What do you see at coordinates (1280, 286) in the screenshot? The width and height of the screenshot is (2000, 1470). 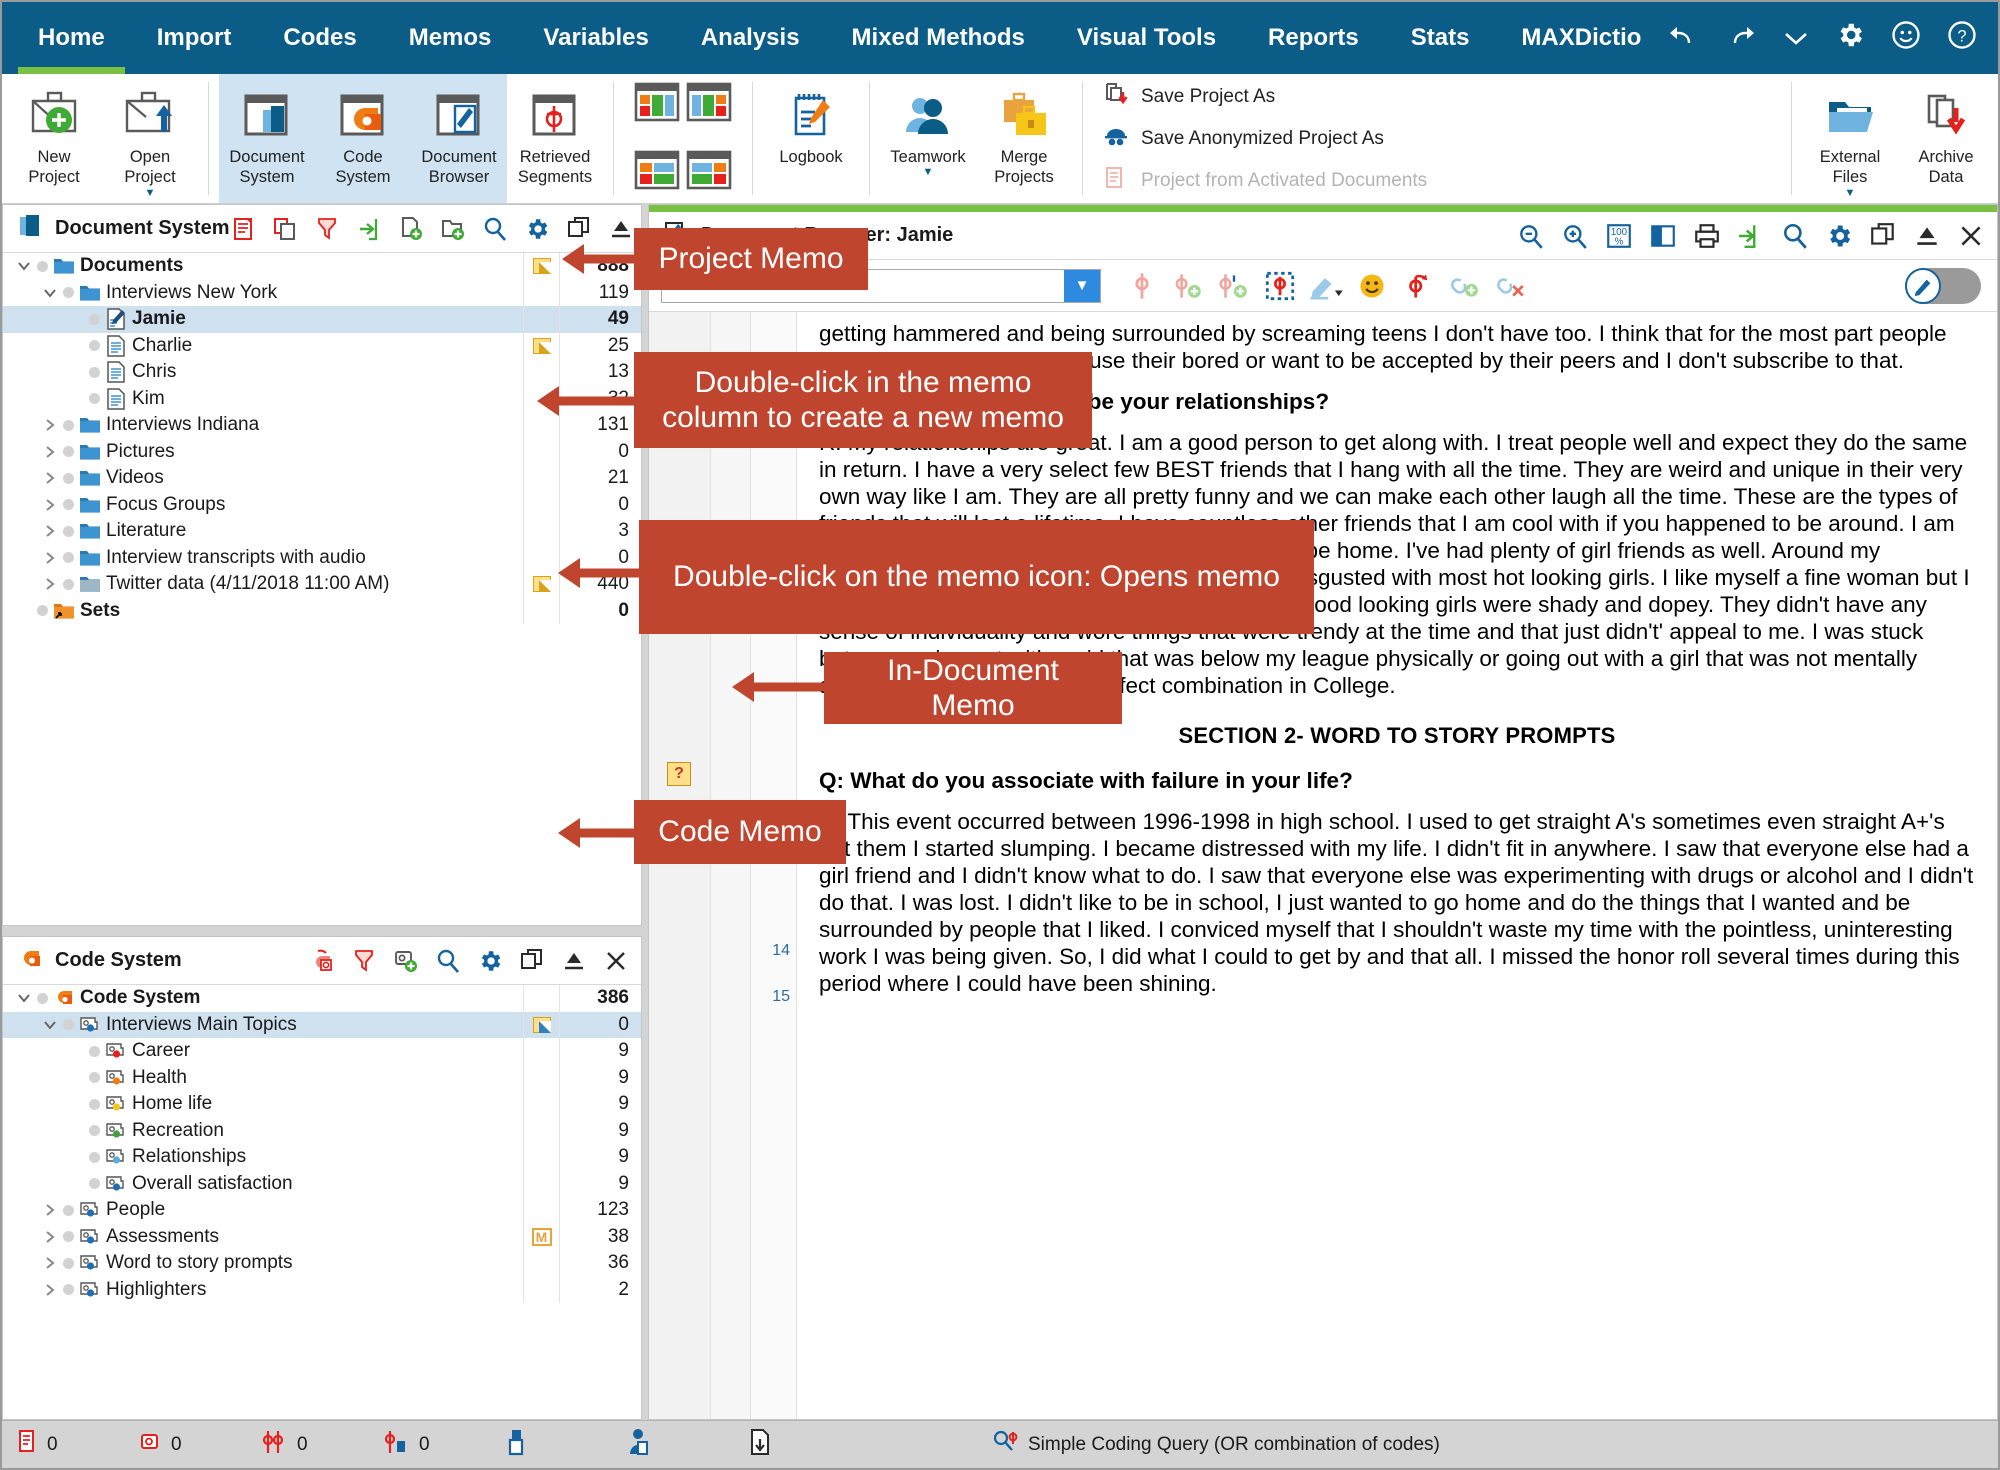 I see `code-region-icon` at bounding box center [1280, 286].